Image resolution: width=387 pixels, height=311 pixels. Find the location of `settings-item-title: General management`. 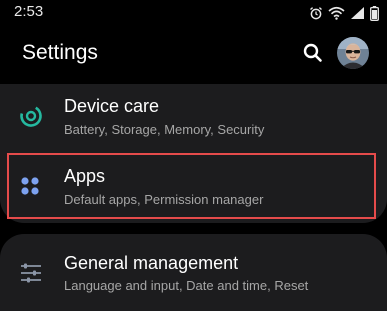

settings-item-title: General management is located at coordinates (151, 263).